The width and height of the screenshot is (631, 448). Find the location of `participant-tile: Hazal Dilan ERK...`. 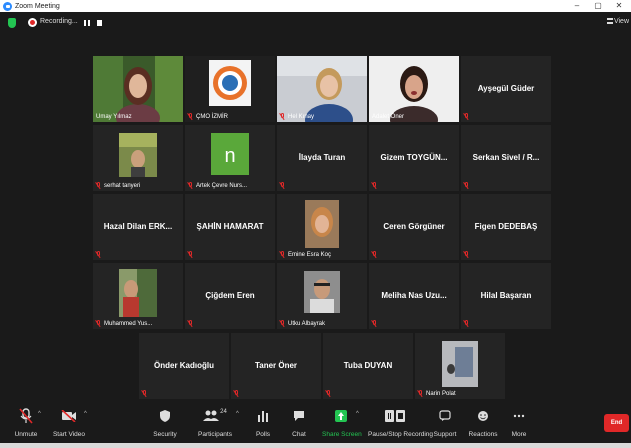

participant-tile: Hazal Dilan ERK... is located at coordinates (138, 227).